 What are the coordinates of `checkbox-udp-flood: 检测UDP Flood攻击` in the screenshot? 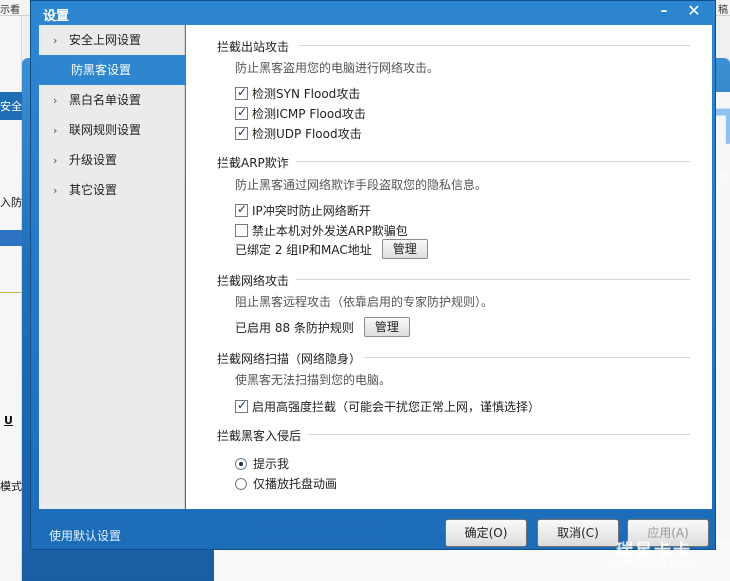 It's located at (298, 133).